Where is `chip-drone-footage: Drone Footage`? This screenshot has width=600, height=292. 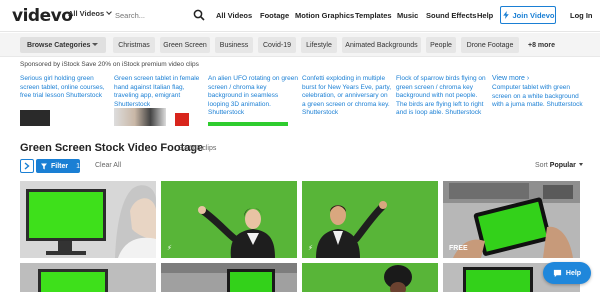
chip-drone-footage: Drone Footage is located at coordinates (490, 45).